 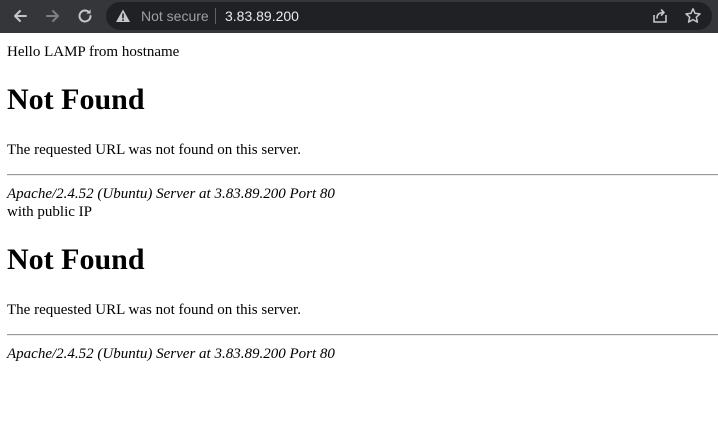 I want to click on forward-arrow-icon, so click(x=52, y=16).